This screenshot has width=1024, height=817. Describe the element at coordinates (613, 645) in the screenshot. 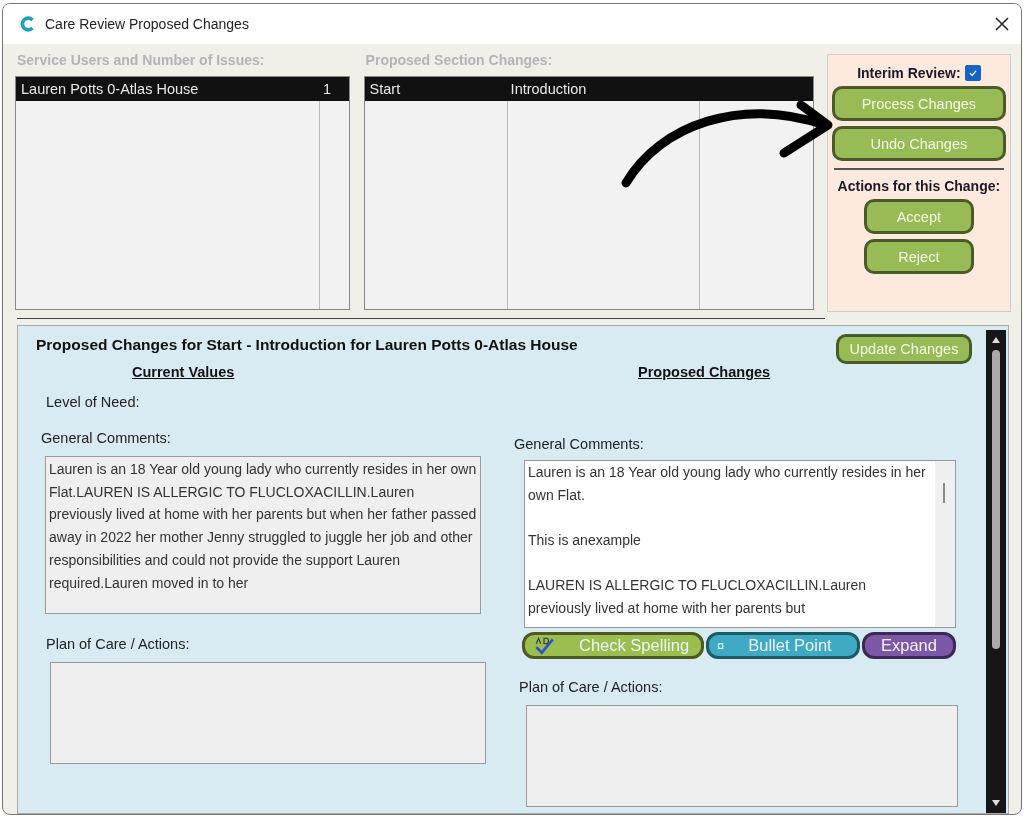

I see `check-spelling-button: Check Spelling` at that location.